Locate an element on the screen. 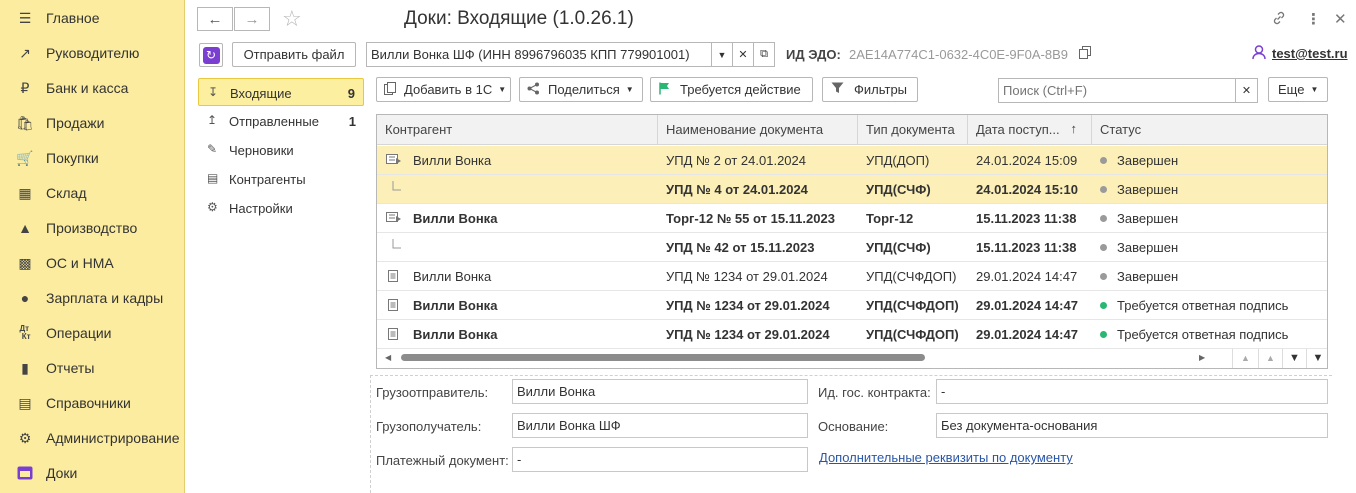 This screenshot has width=1356, height=493. nav-item-10: ▮ Отчеты is located at coordinates (92, 367).